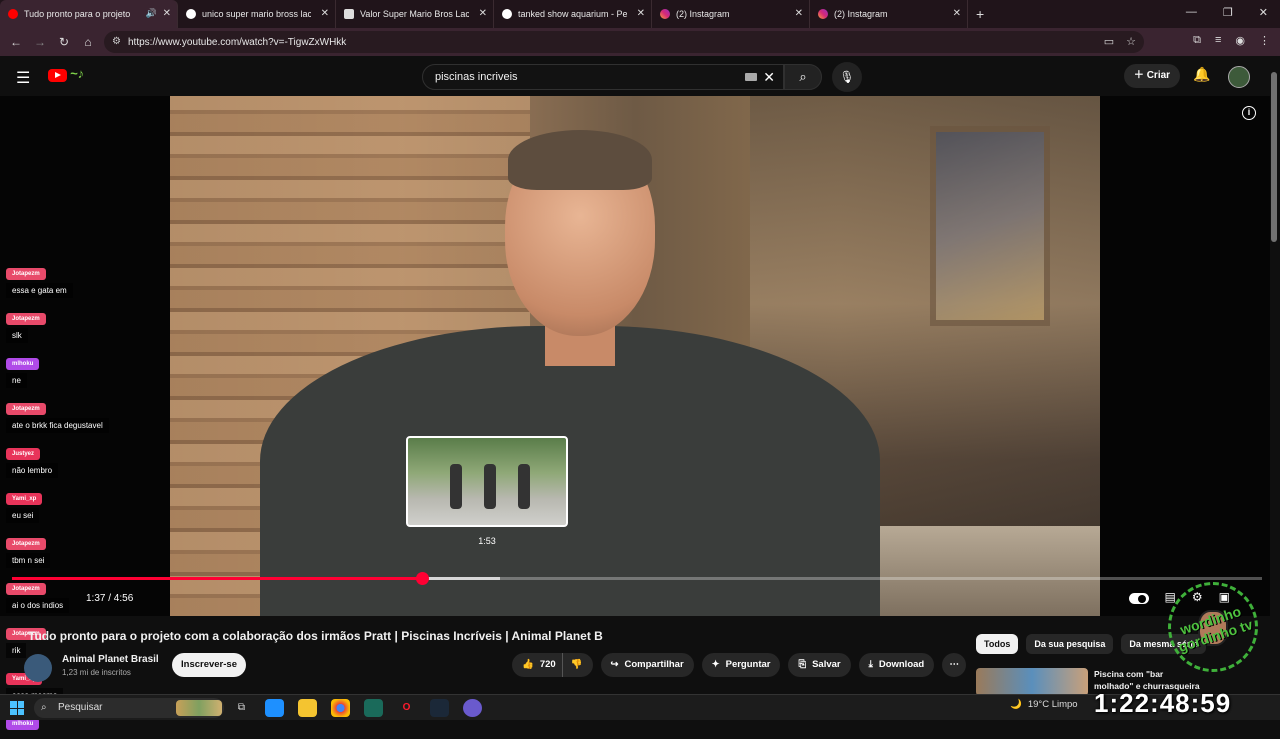 The height and width of the screenshot is (739, 1280). I want to click on chip-from-search: Da sua pesquisa, so click(1070, 644).